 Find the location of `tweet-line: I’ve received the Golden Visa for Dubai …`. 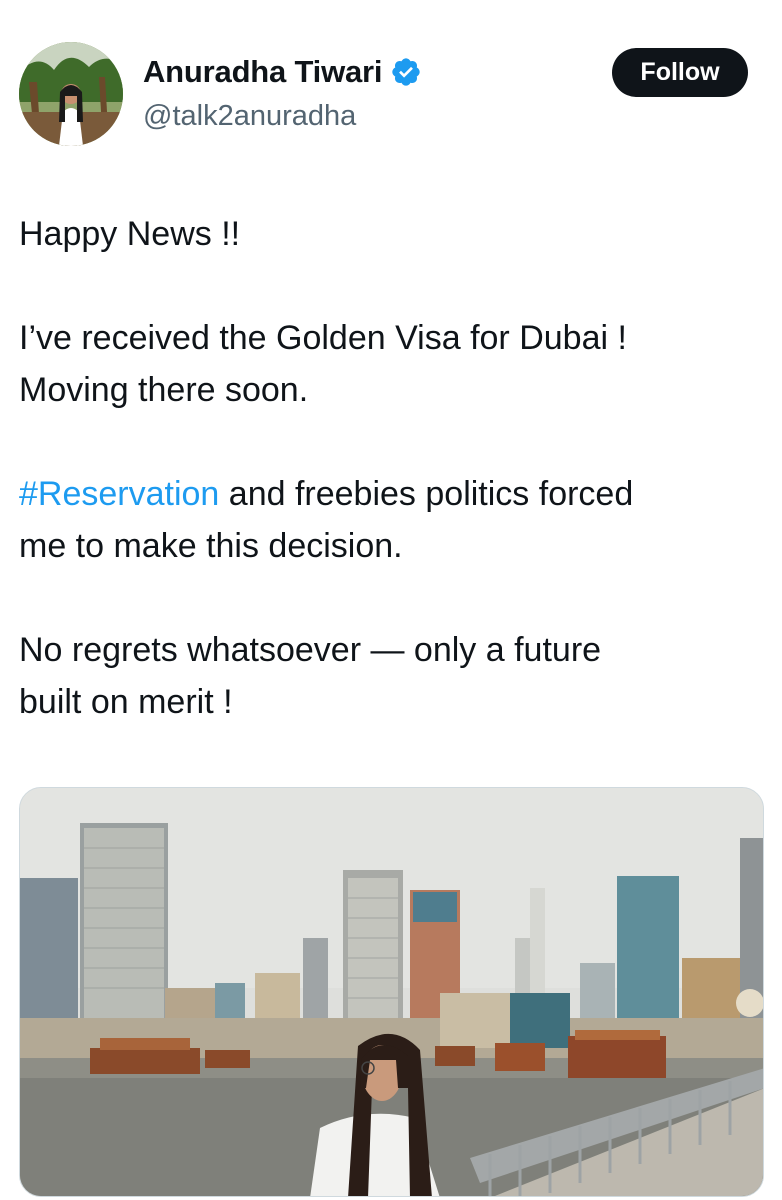

tweet-line: I’ve received the Golden Visa for Dubai … is located at coordinates (323, 338).